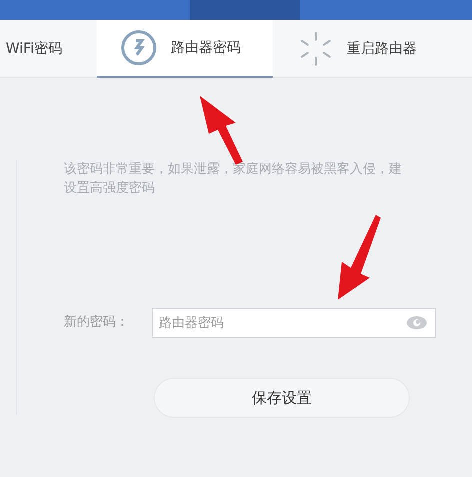  I want to click on field-label: 新的密码：, so click(97, 323).